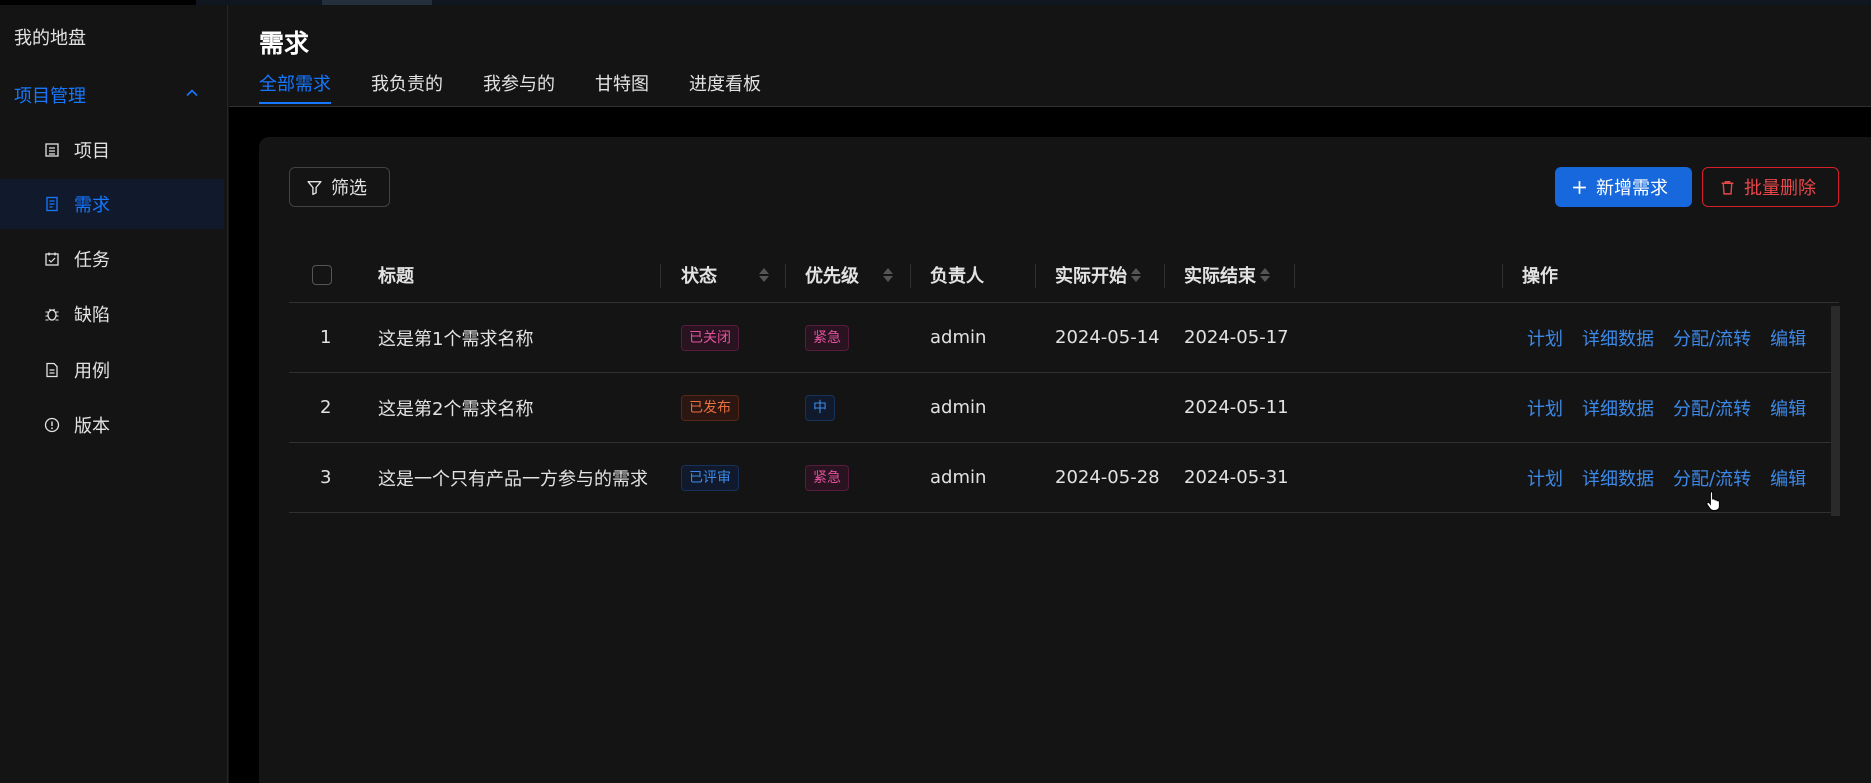  I want to click on sidebar-item-my-space: 我的地盘, so click(50, 37).